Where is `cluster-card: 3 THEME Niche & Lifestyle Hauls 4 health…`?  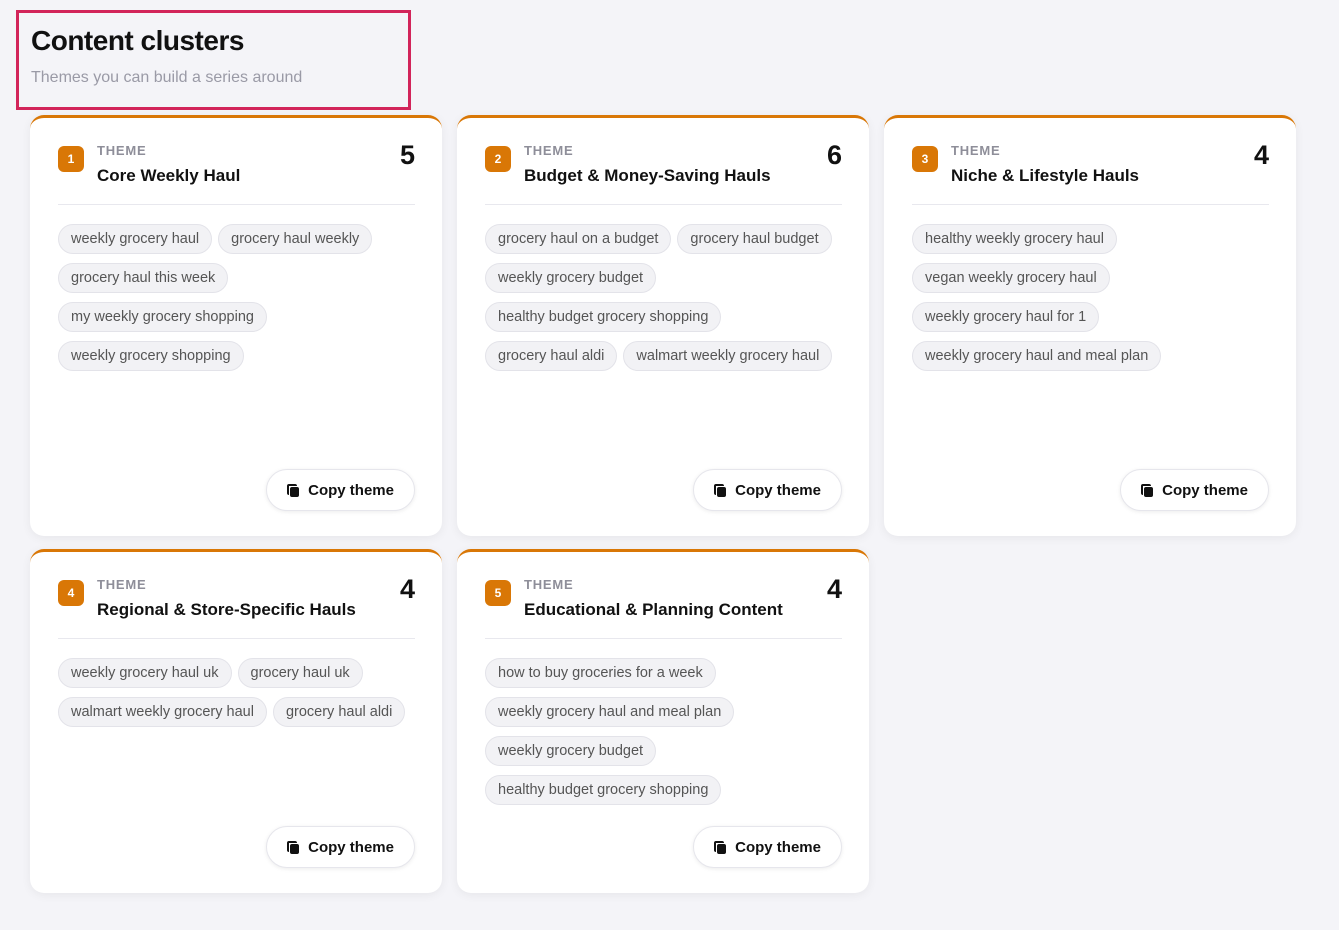
cluster-card: 3 THEME Niche & Lifestyle Hauls 4 health… is located at coordinates (1090, 325).